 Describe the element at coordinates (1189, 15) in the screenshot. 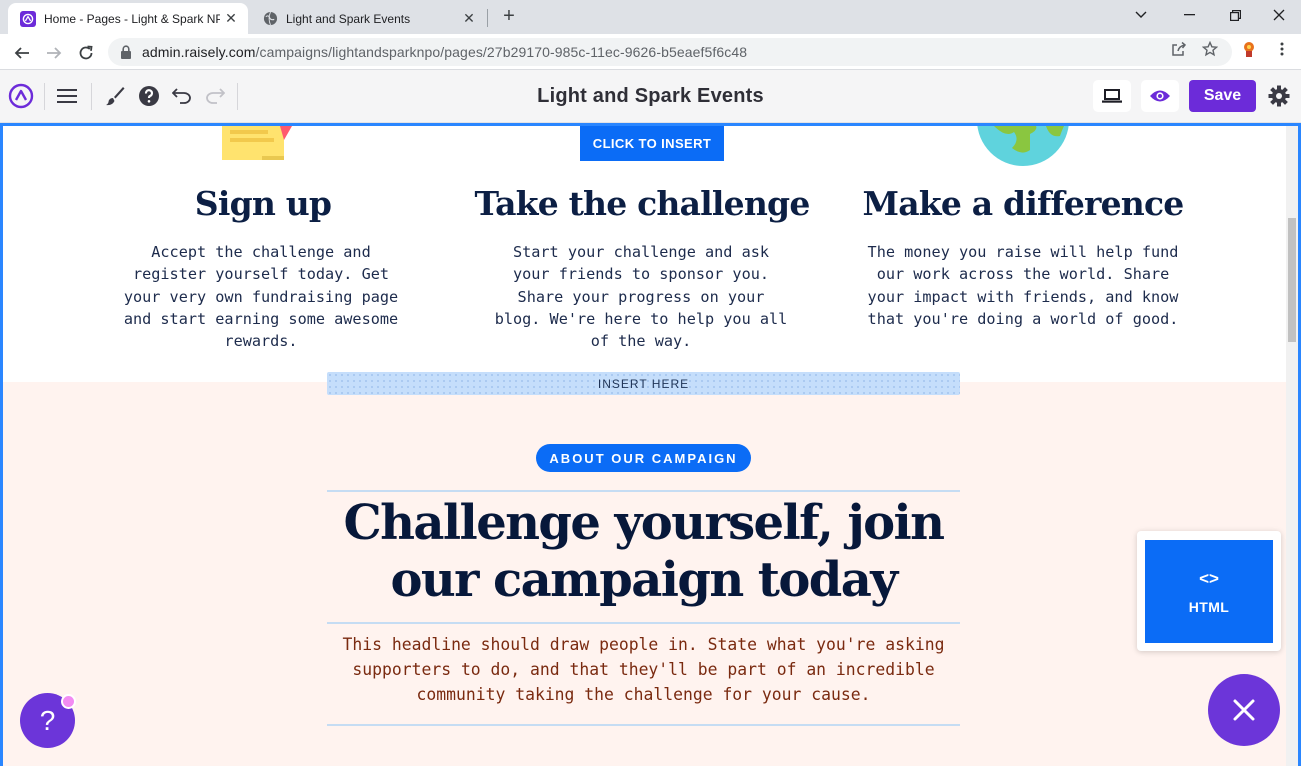

I see `minimize-icon` at that location.